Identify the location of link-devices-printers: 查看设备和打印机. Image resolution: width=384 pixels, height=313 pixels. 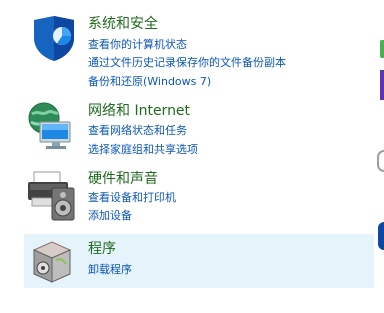
(132, 198).